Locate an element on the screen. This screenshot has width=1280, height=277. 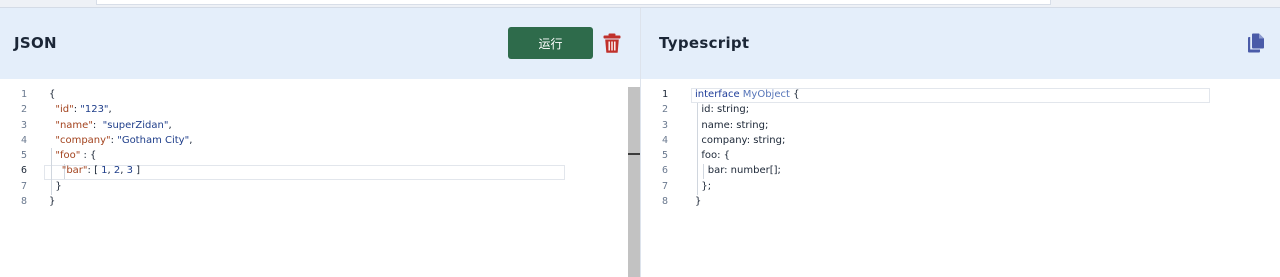
code-token: ] is located at coordinates (137, 171).